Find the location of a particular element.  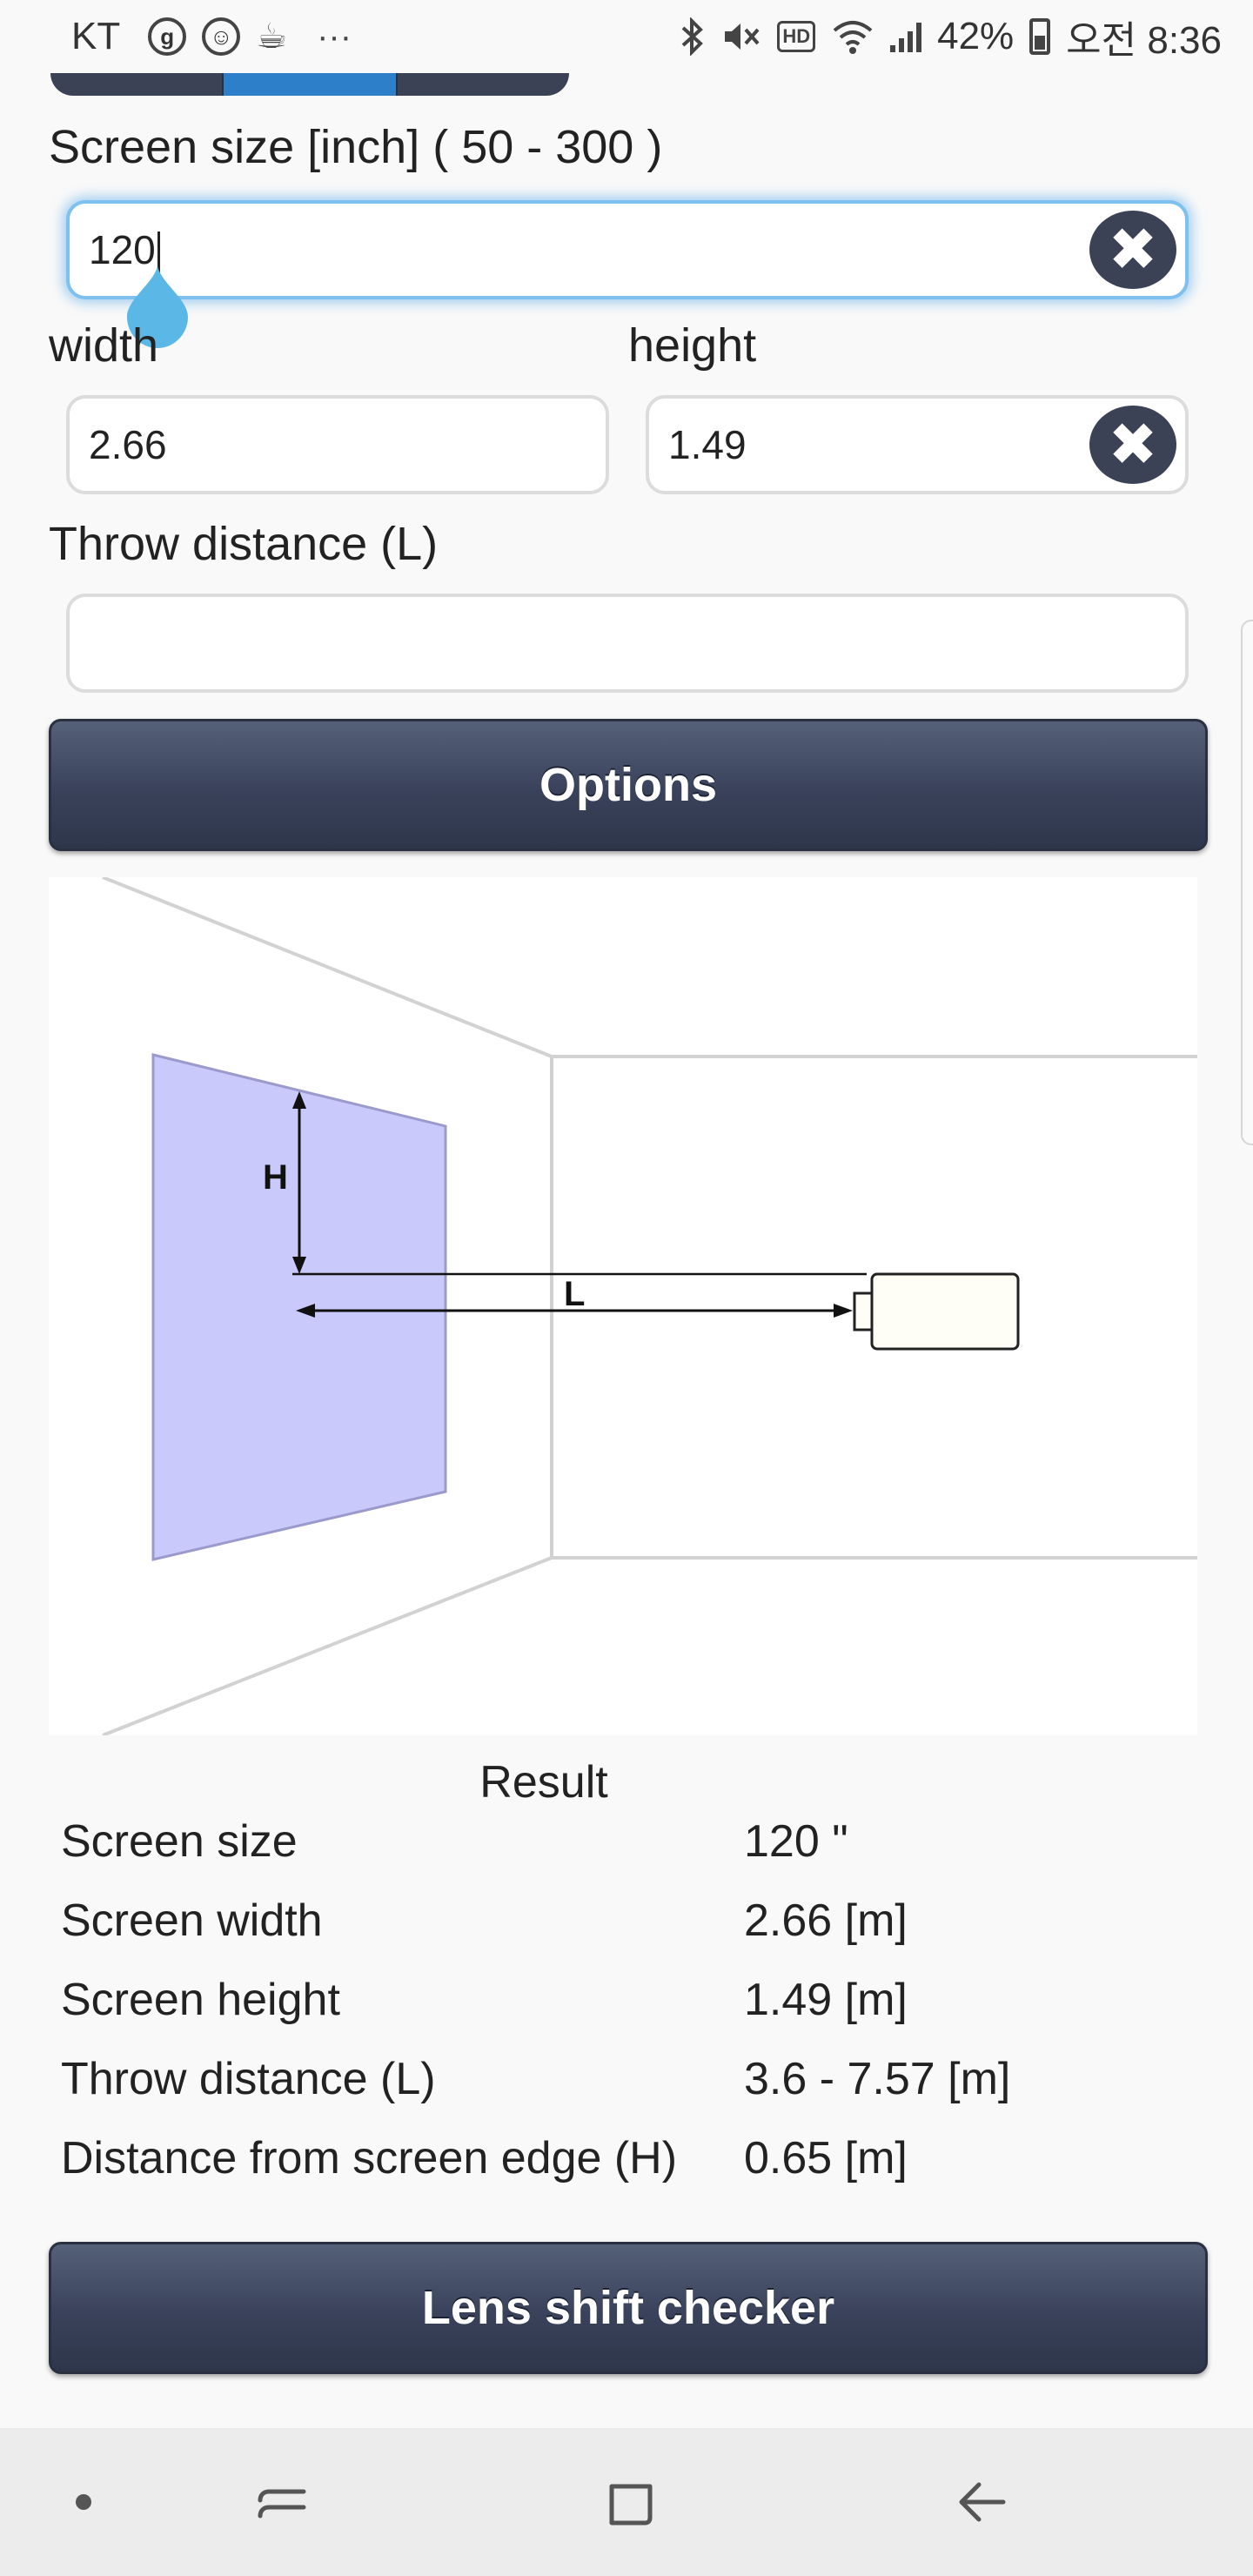

result-value: 0.65 [m] is located at coordinates (826, 2158).